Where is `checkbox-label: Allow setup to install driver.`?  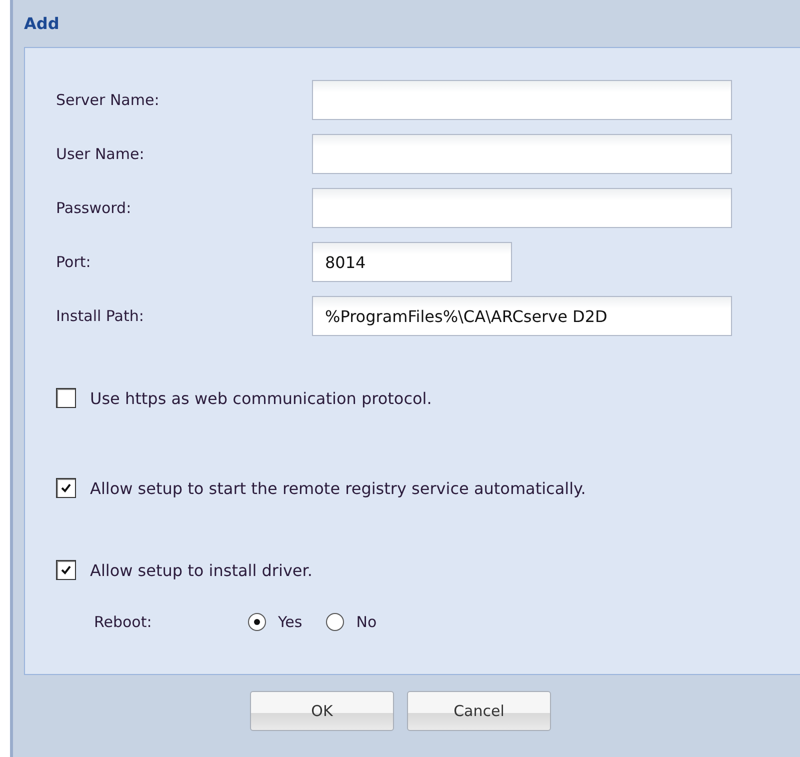 checkbox-label: Allow setup to install driver. is located at coordinates (201, 570).